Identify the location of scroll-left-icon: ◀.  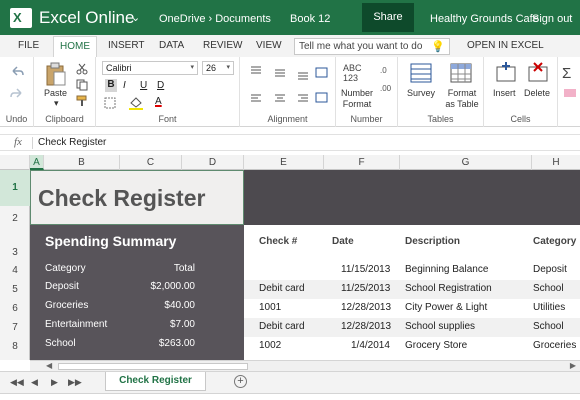
(49, 365).